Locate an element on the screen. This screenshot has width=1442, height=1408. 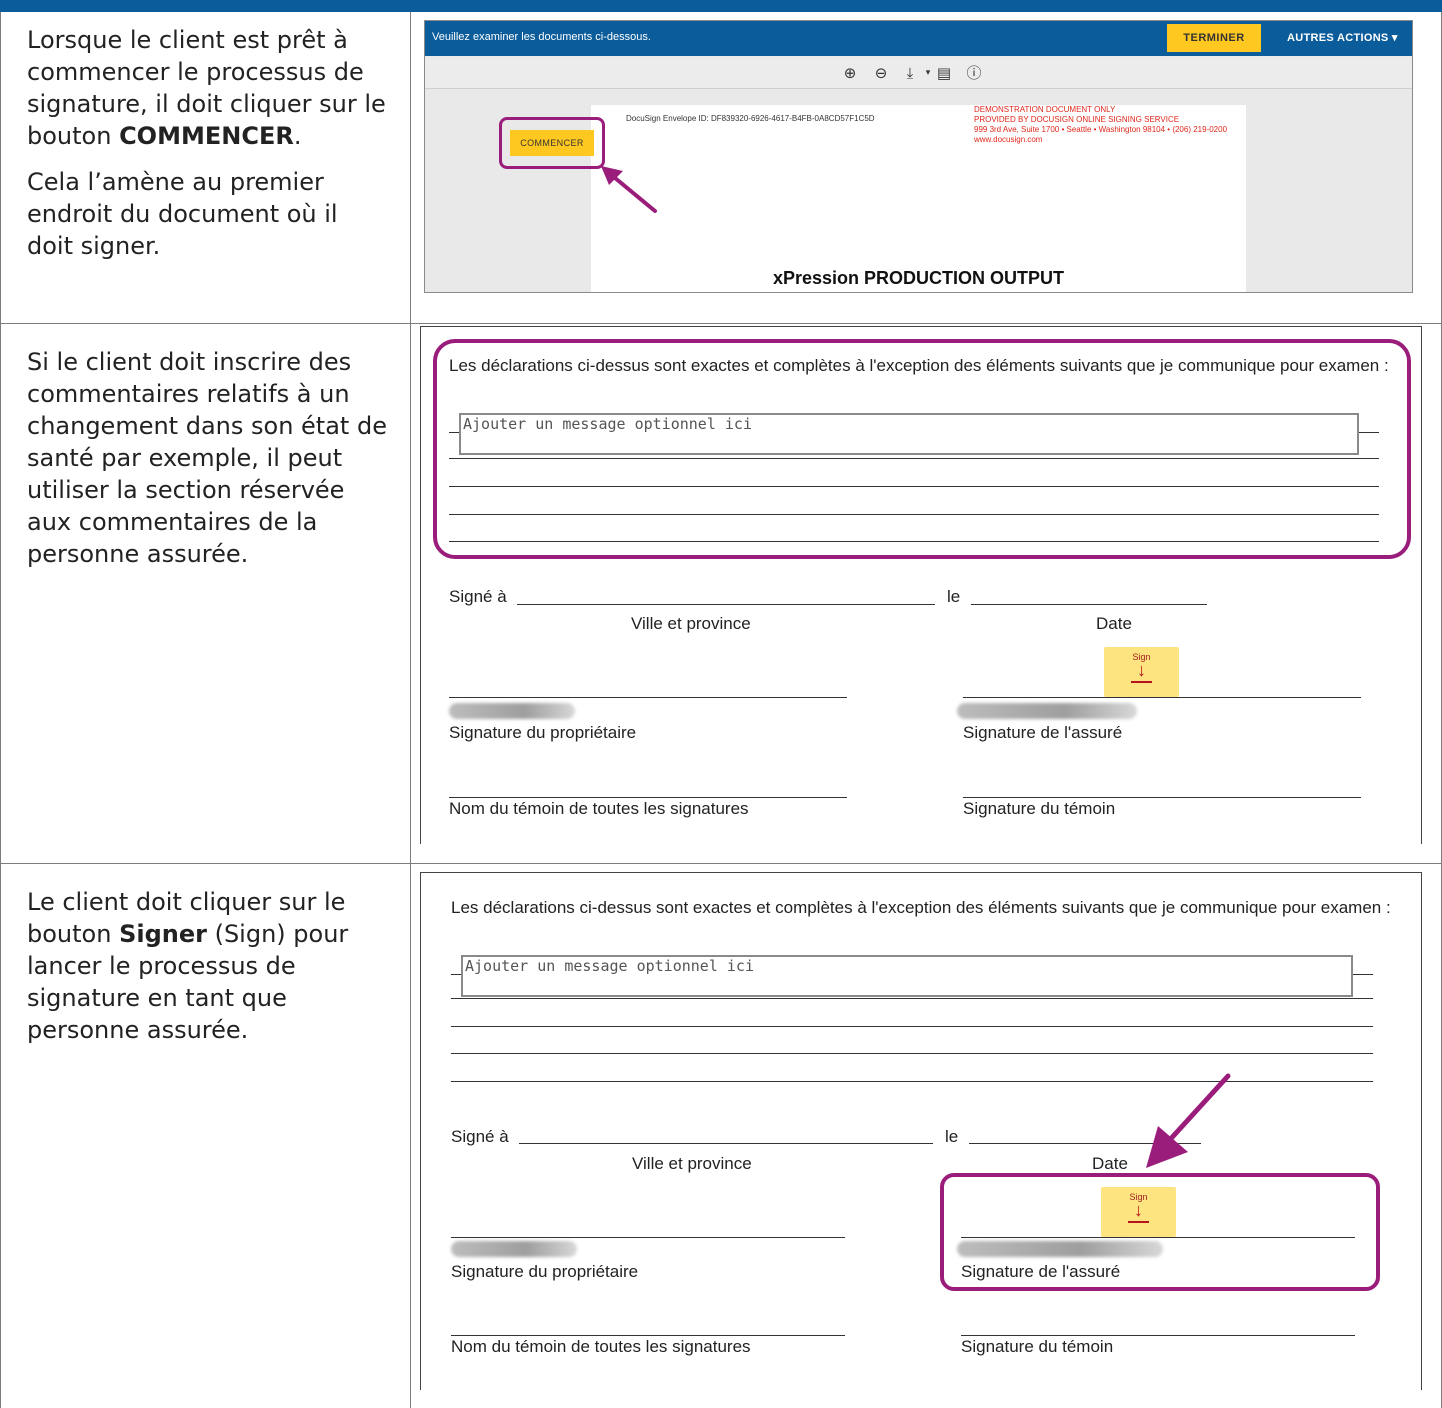
start-button-highlight: COMMENCER is located at coordinates (552, 143).